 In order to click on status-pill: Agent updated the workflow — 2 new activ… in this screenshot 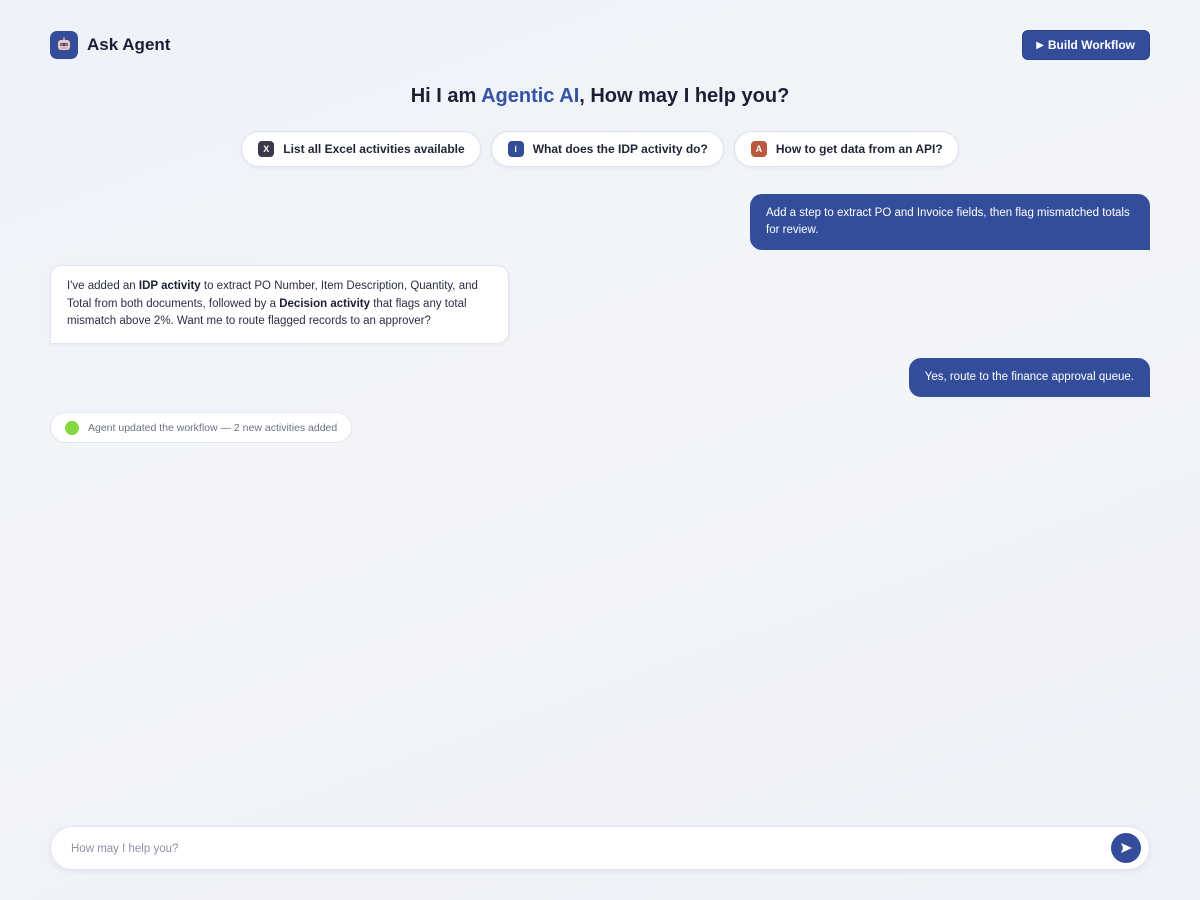, I will do `click(201, 427)`.